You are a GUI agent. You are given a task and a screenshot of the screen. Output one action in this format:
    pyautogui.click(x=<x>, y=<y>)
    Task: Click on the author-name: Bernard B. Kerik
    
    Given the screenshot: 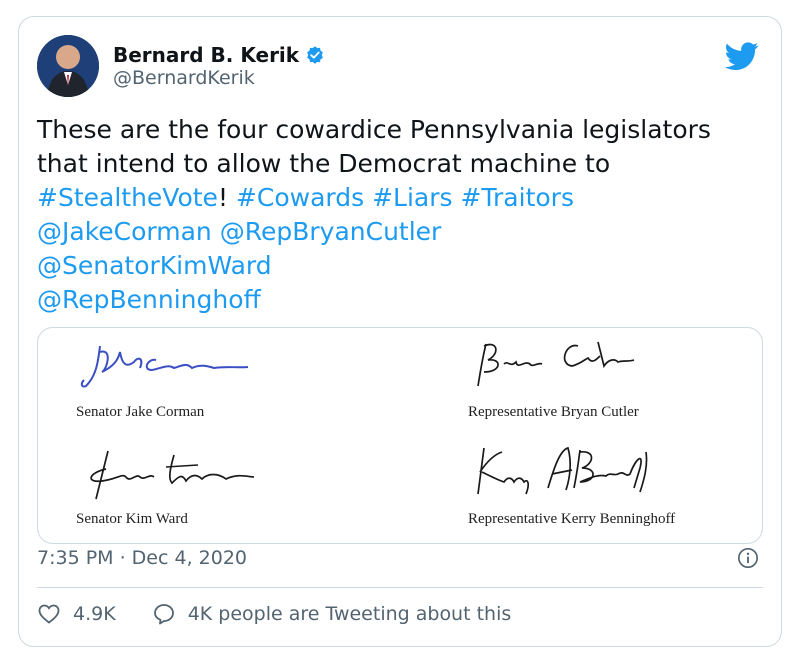 What is the action you would take?
    pyautogui.click(x=219, y=55)
    